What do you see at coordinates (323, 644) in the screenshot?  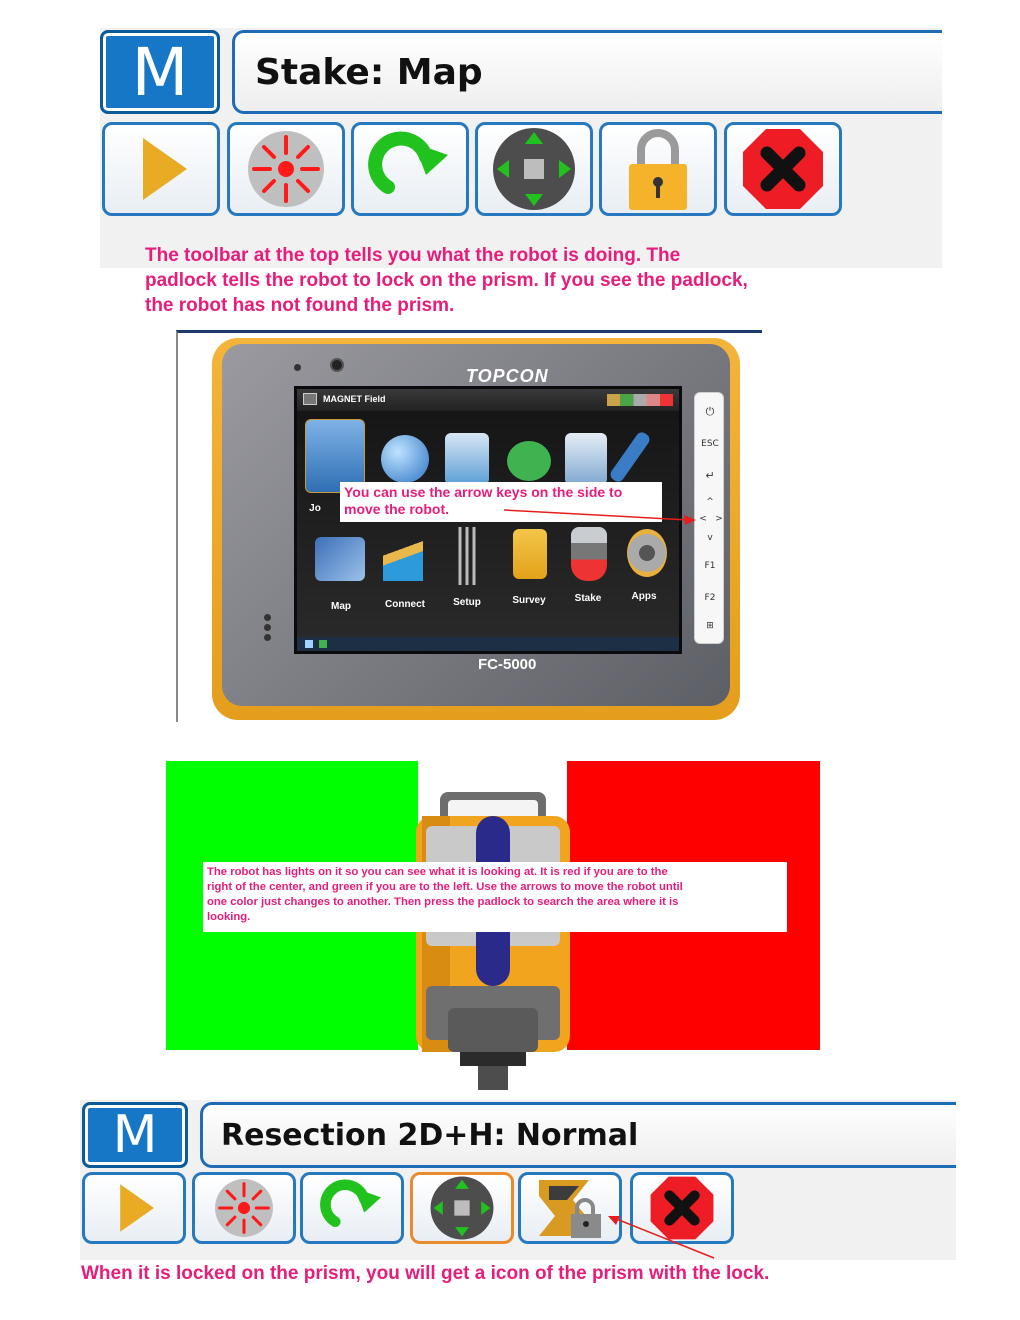 I see `taskbar-app-icon` at bounding box center [323, 644].